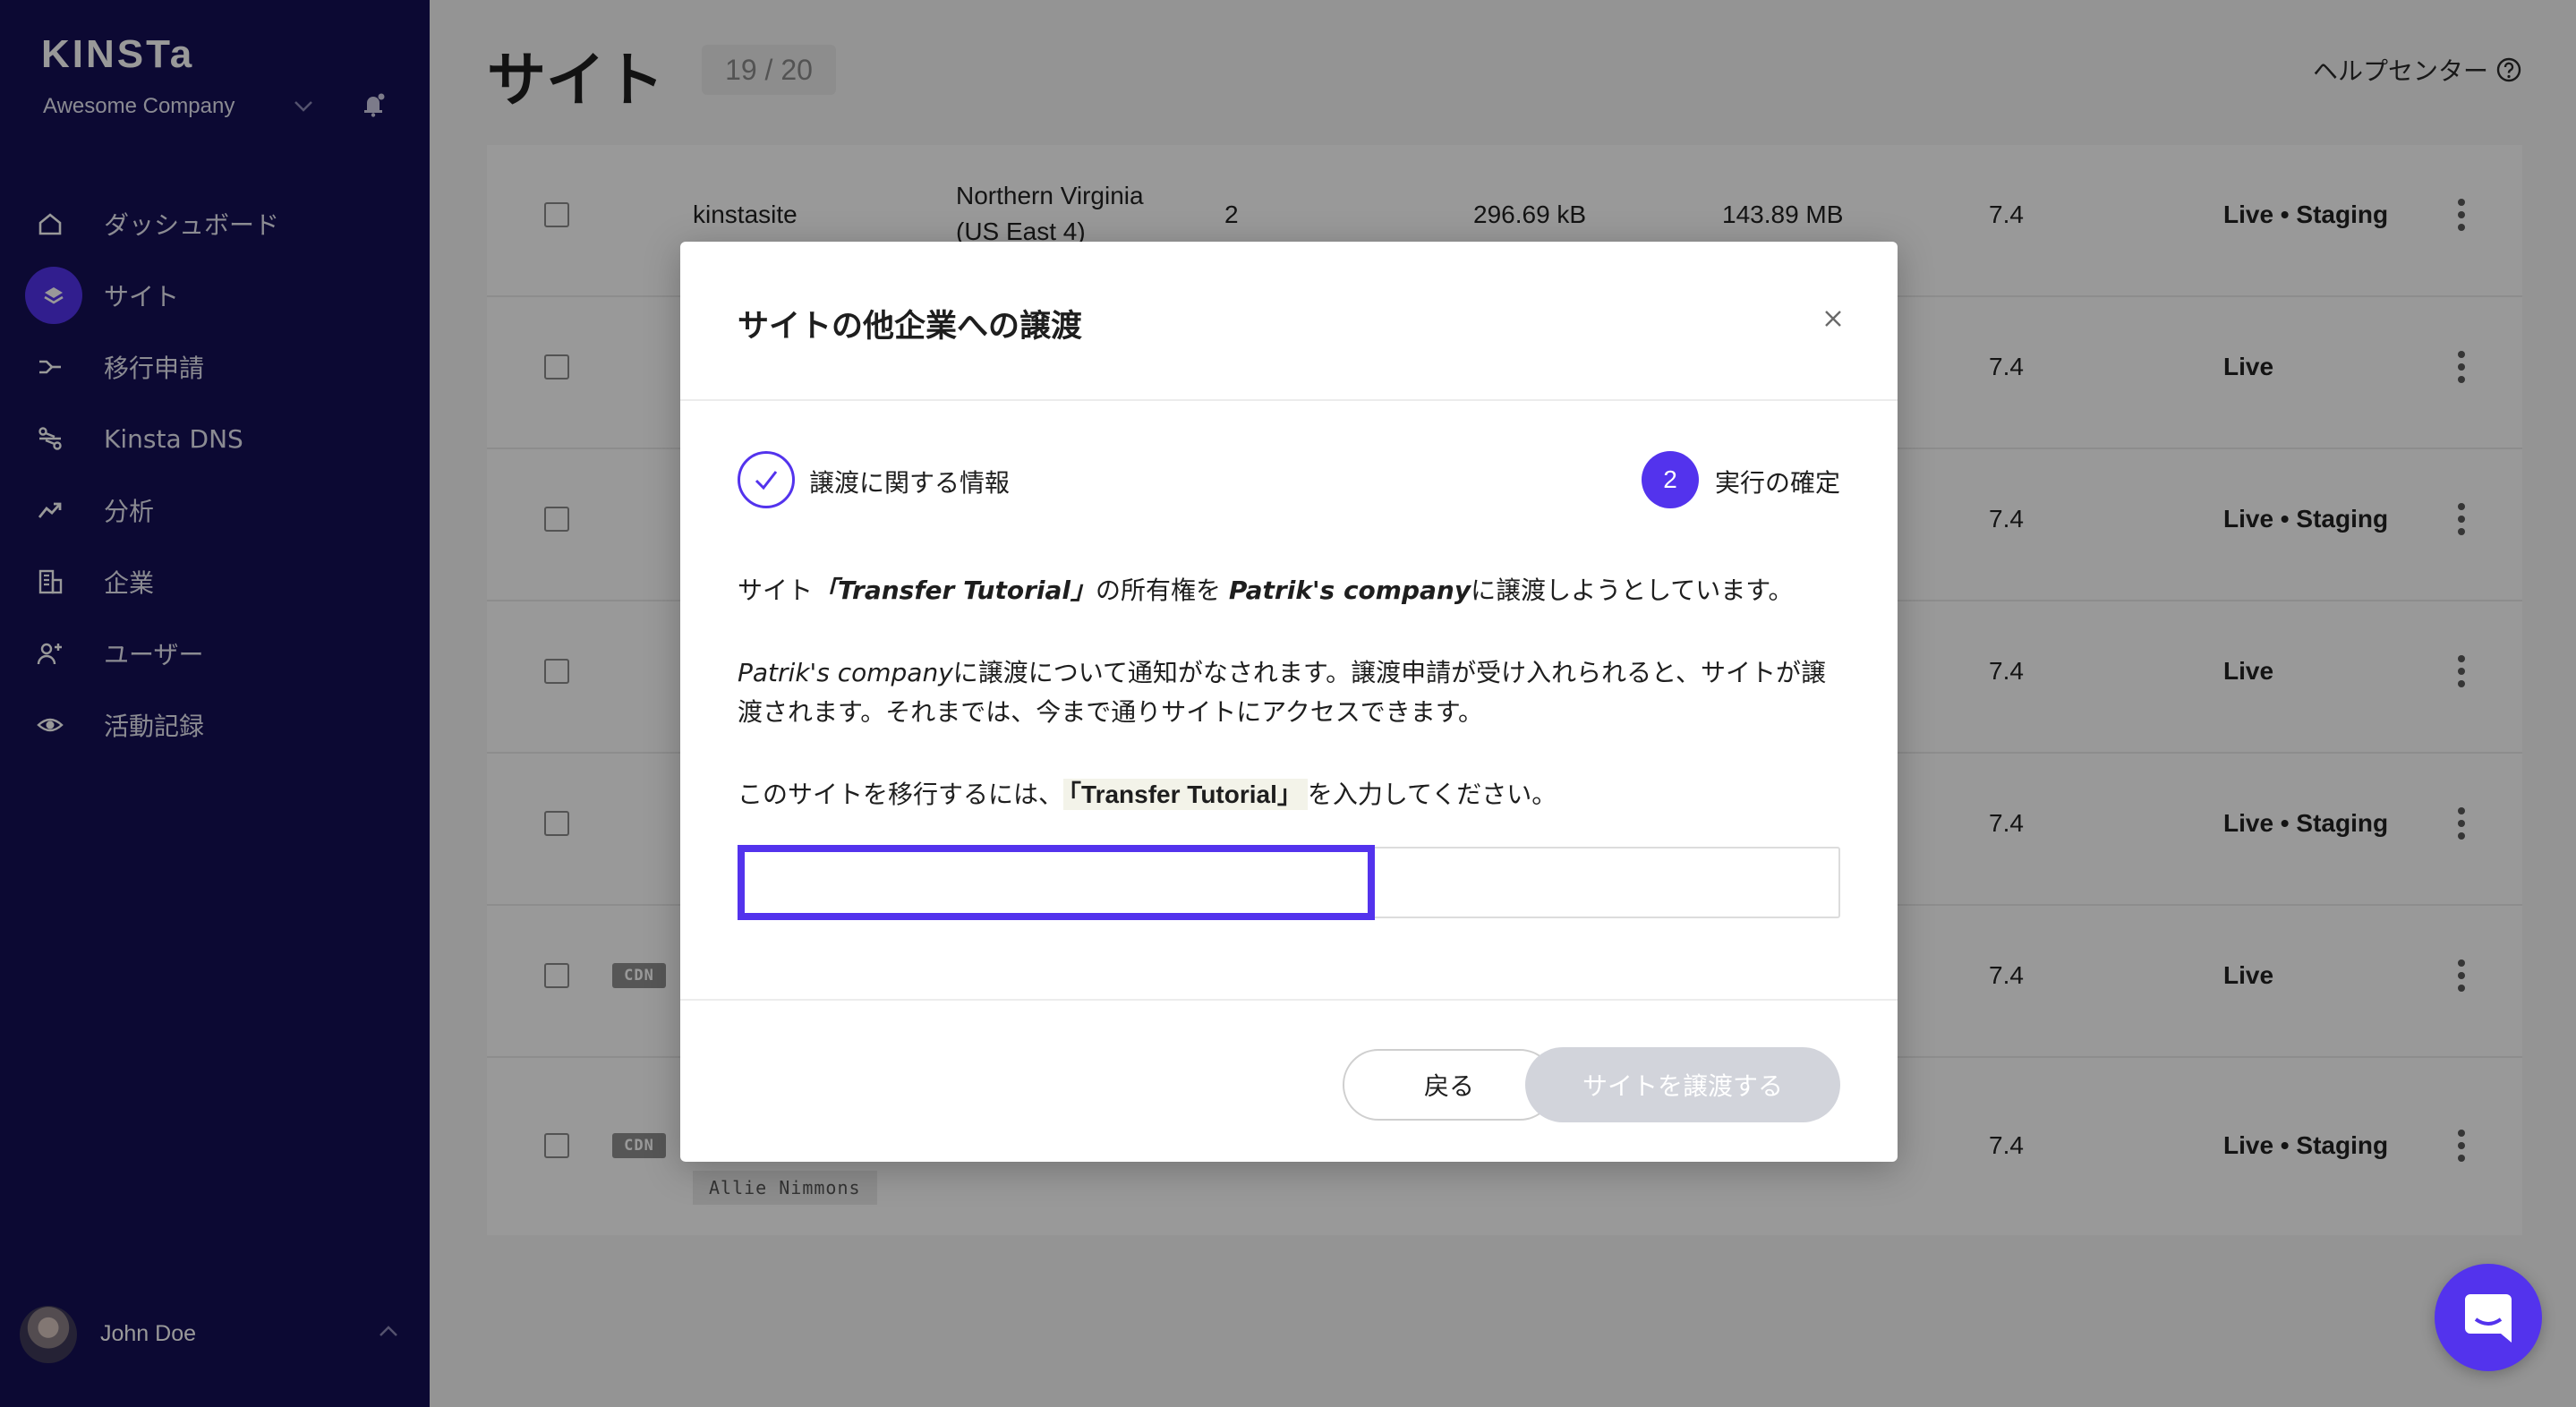 The image size is (2576, 1407). What do you see at coordinates (1682, 1084) in the screenshot?
I see `transfer-site-button: サイトを譲渡する` at bounding box center [1682, 1084].